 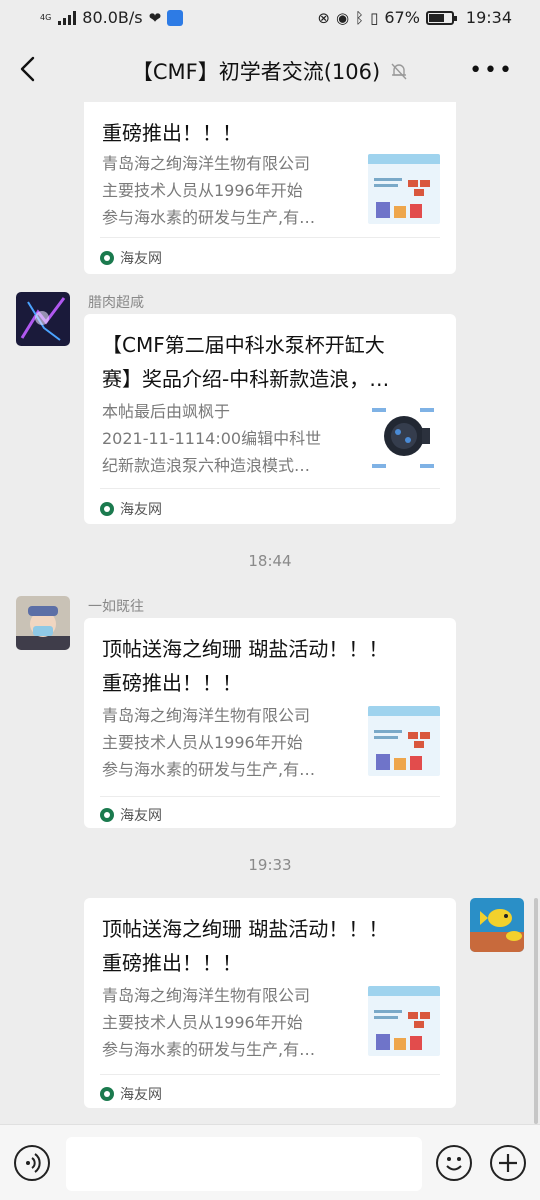 I want to click on emoji-icon, so click(x=454, y=1163).